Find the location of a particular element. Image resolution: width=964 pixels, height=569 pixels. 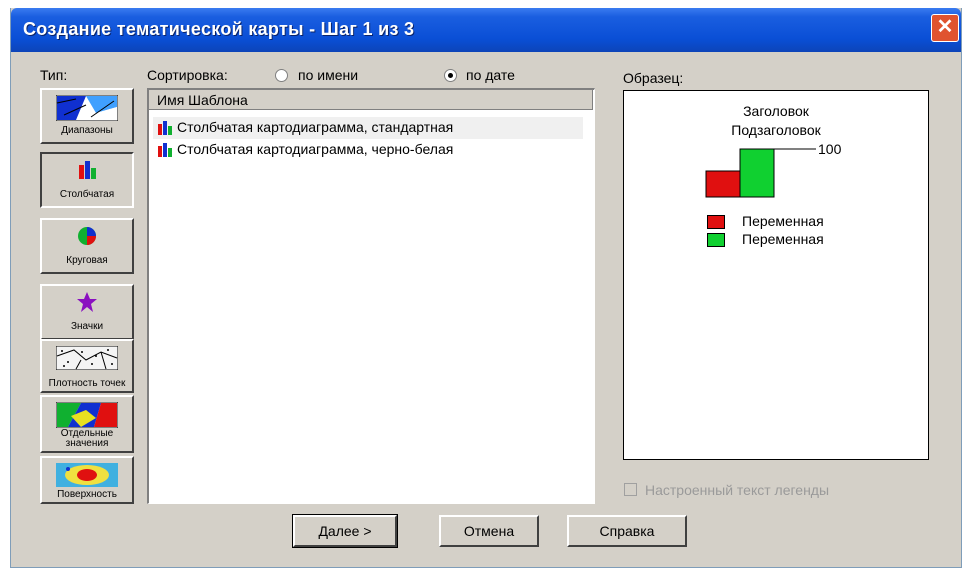

list-item: Столбчатая картодиаграмма, черно-белая is located at coordinates (368, 150).